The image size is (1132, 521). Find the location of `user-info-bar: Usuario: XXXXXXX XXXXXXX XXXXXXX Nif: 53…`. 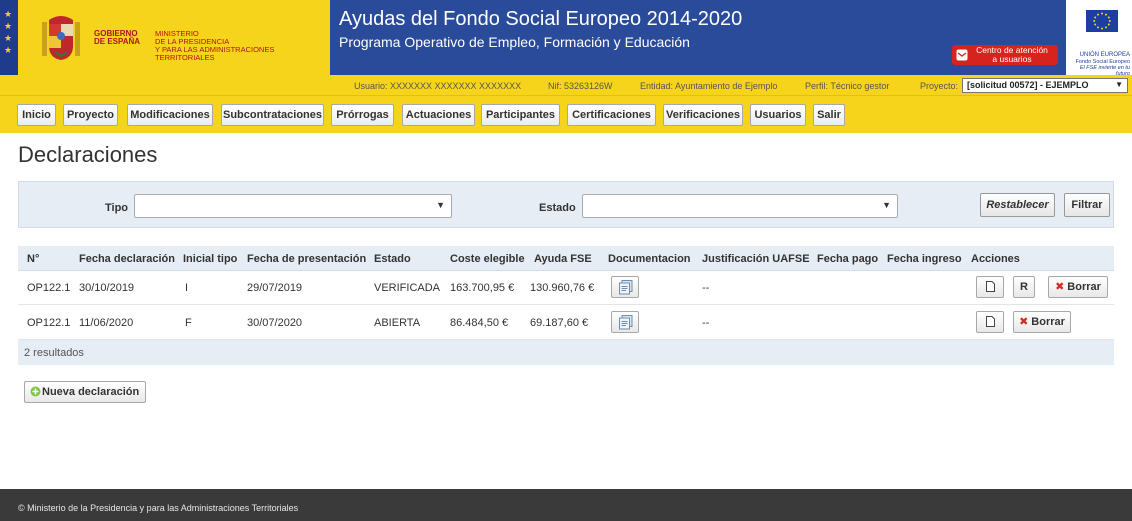

user-info-bar: Usuario: XXXXXXX XXXXXXX XXXXXXX Nif: 53… is located at coordinates (566, 85).